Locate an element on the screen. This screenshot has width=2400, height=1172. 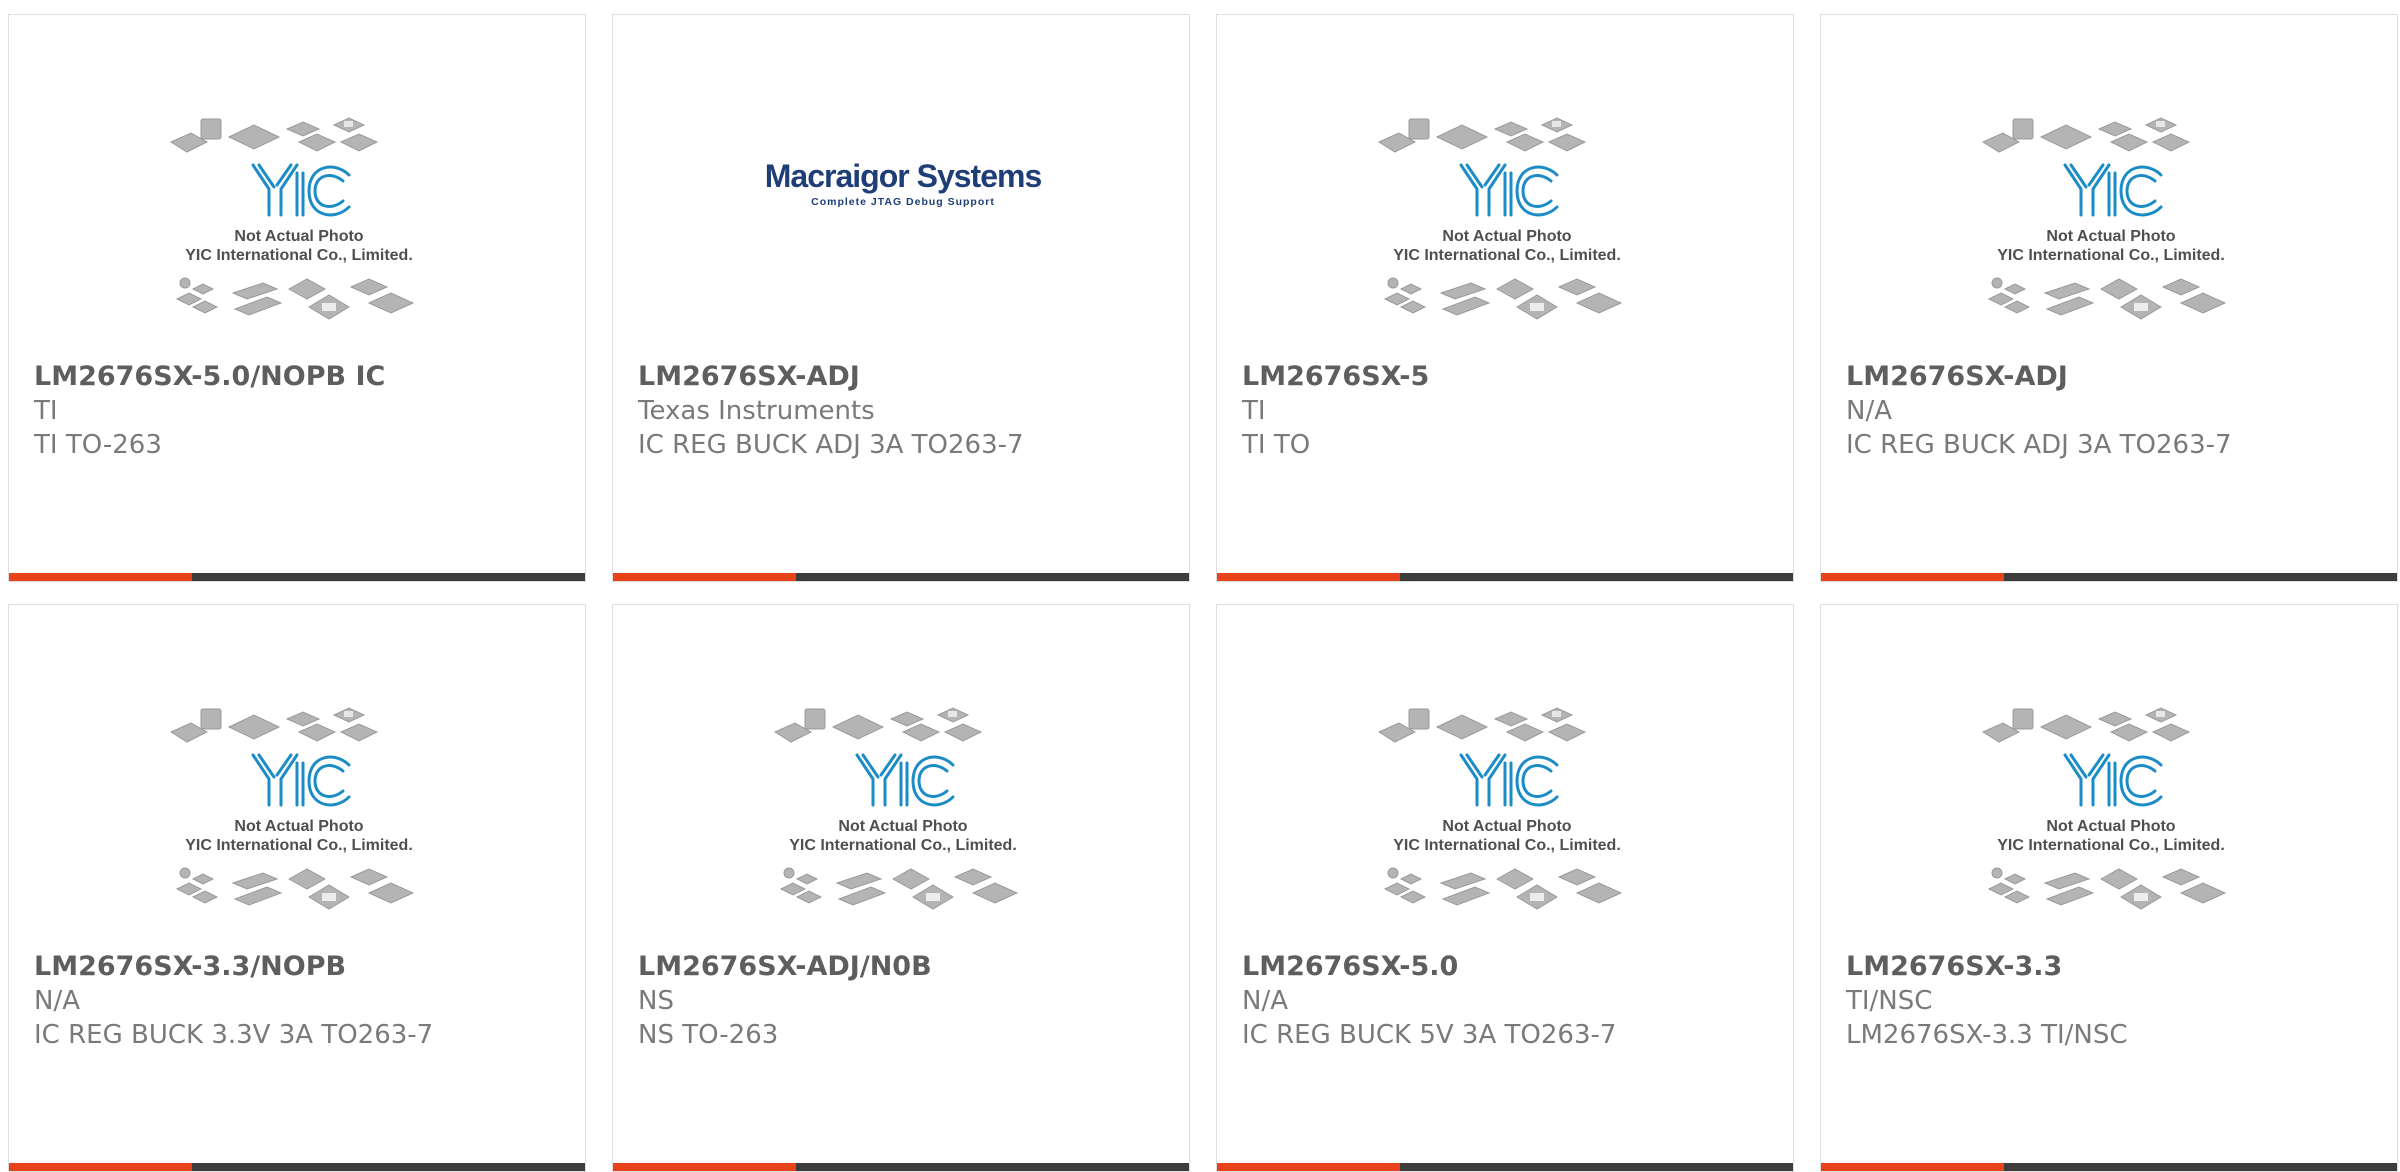
product-description: TI TO-263 is located at coordinates (98, 445).